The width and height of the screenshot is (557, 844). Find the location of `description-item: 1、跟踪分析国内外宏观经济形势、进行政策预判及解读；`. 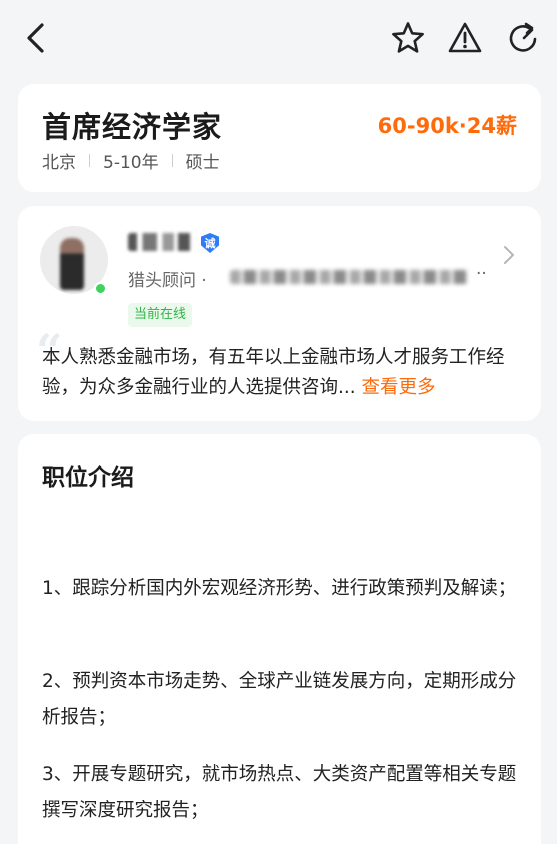

description-item: 1、跟踪分析国内外宏观经济形势、进行政策预判及解读； is located at coordinates (279, 588).